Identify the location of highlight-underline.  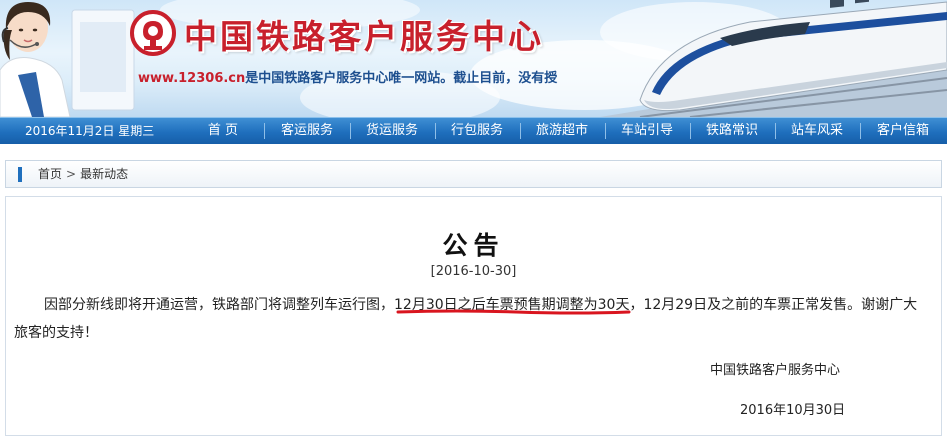
(513, 312).